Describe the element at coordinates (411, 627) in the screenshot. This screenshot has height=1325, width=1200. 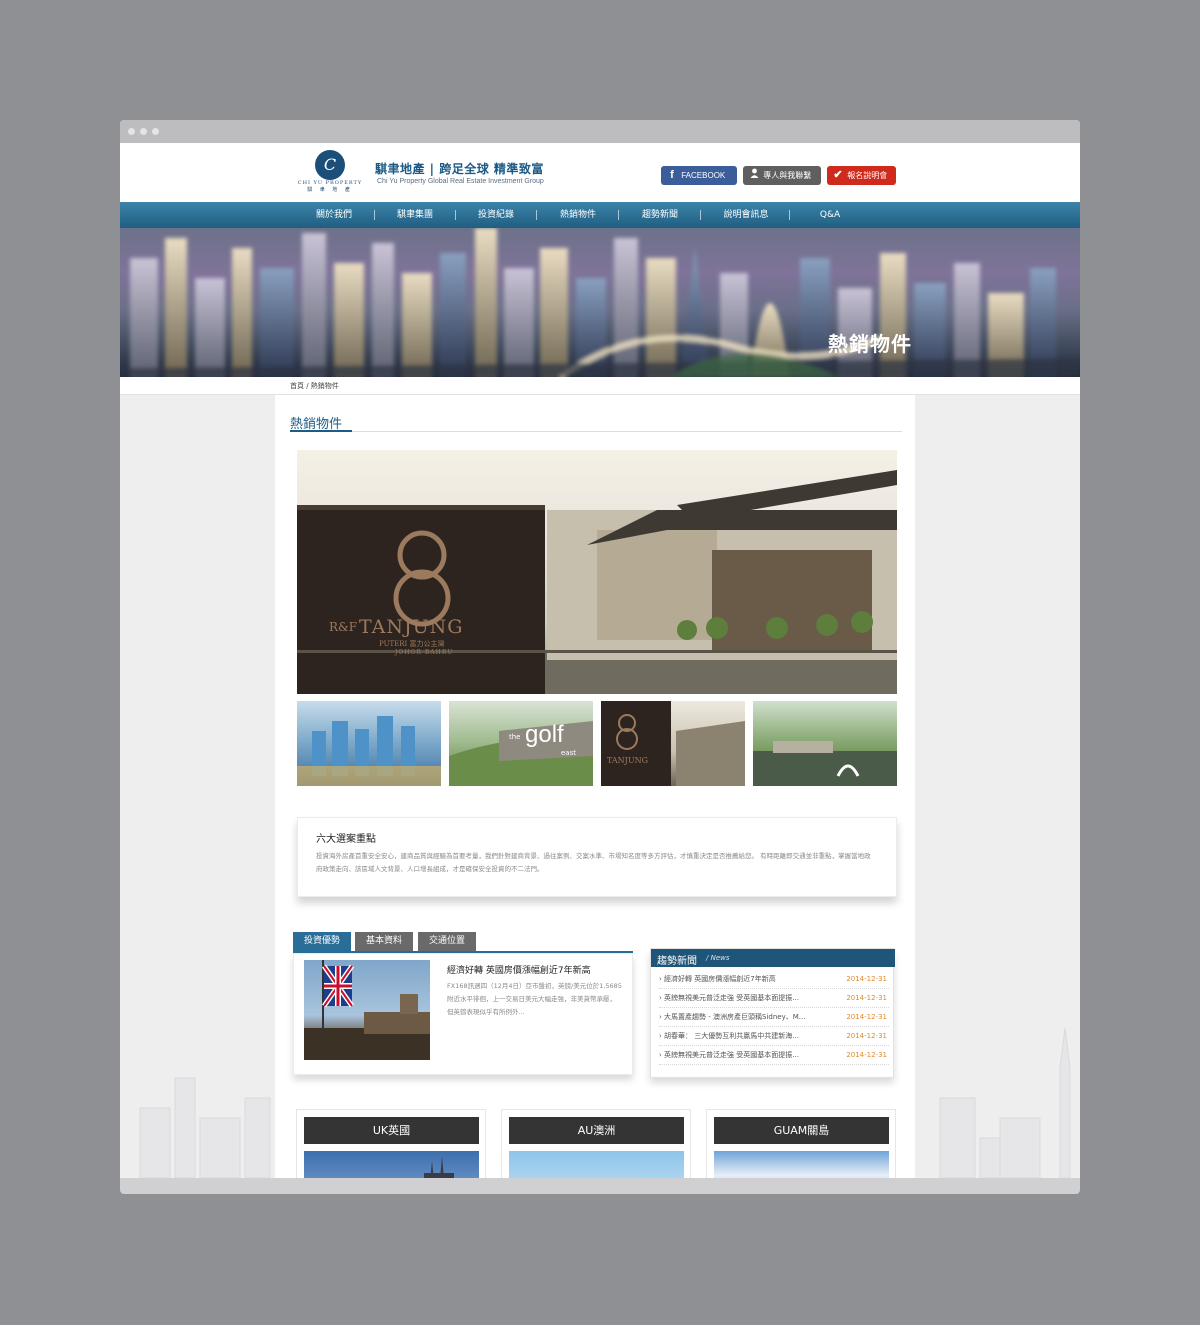
I see `sign-name: TANJUNG` at that location.